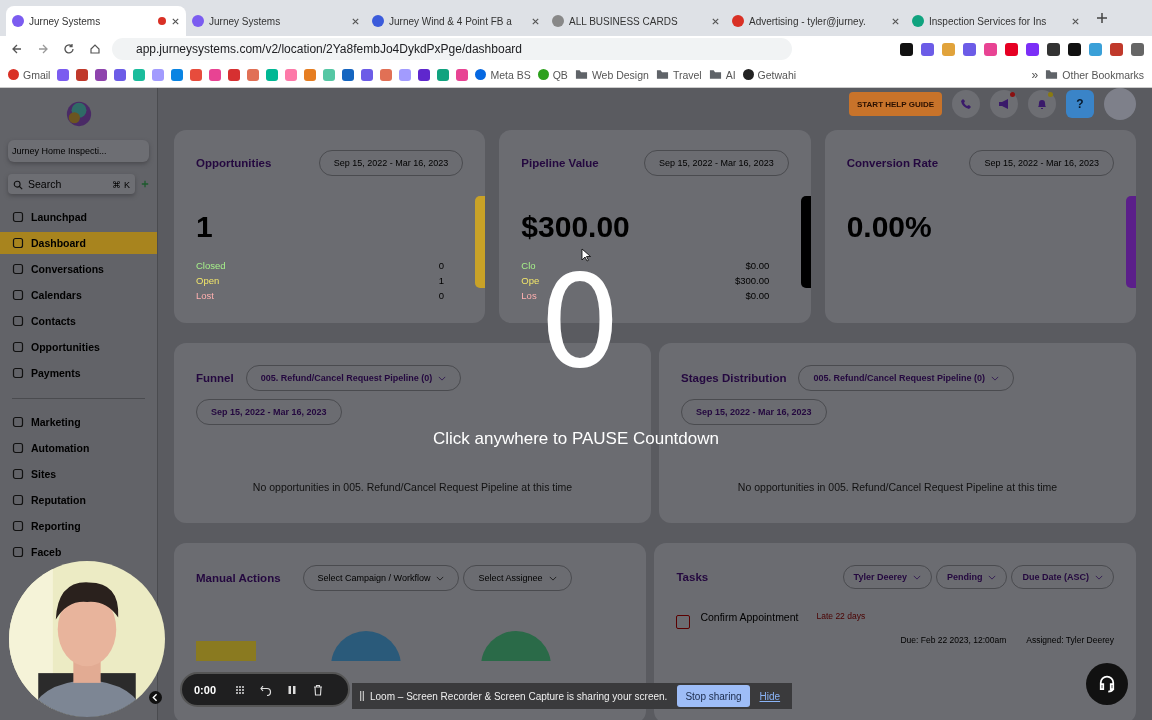  Describe the element at coordinates (1042, 104) in the screenshot. I see `notifications-button` at that location.